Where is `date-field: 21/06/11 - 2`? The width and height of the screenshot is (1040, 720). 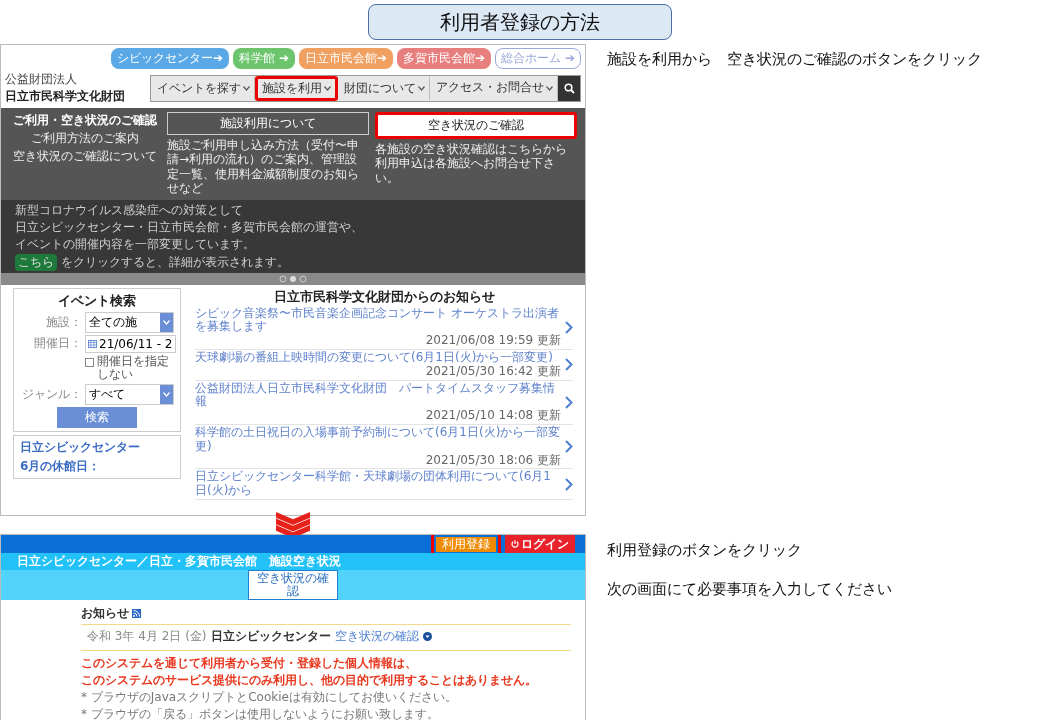
date-field: 21/06/11 - 2 is located at coordinates (130, 343).